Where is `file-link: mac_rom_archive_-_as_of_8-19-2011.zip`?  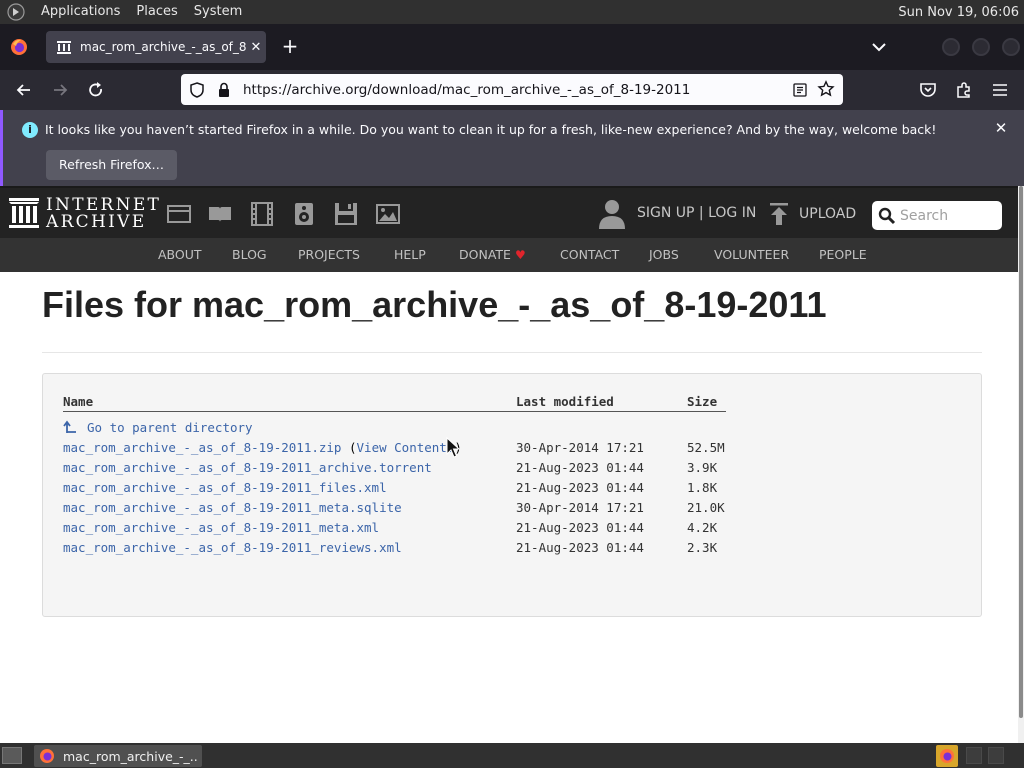
file-link: mac_rom_archive_-_as_of_8-19-2011.zip is located at coordinates (202, 447).